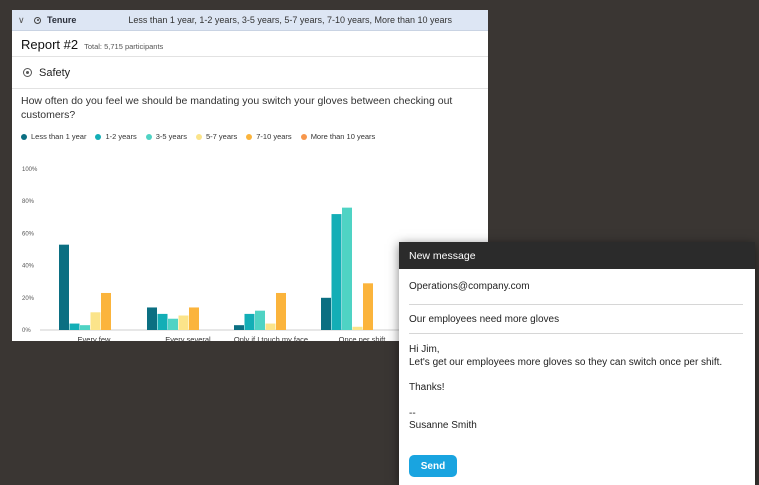 The height and width of the screenshot is (485, 759). What do you see at coordinates (274, 136) in the screenshot?
I see `legend-label: 7-10 years` at bounding box center [274, 136].